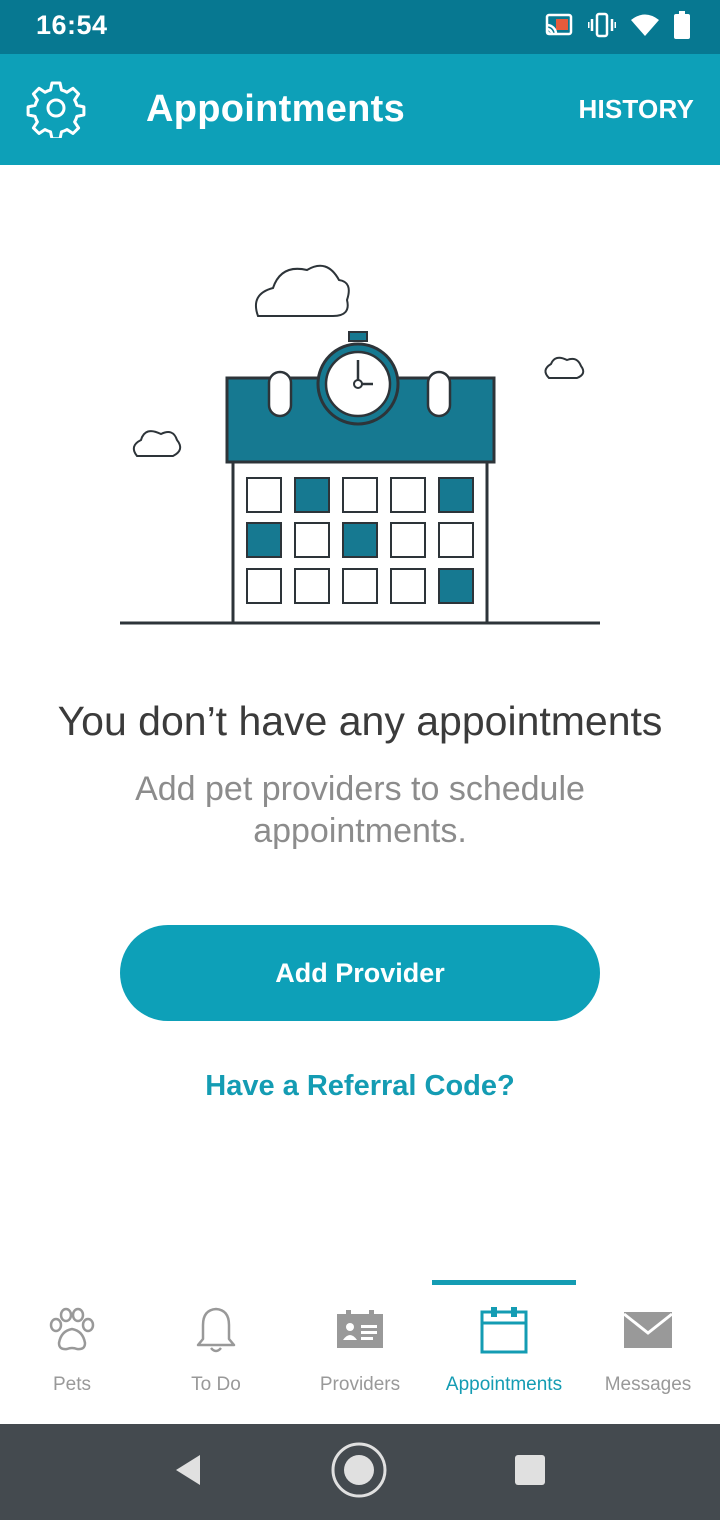  I want to click on cast-icon, so click(559, 27).